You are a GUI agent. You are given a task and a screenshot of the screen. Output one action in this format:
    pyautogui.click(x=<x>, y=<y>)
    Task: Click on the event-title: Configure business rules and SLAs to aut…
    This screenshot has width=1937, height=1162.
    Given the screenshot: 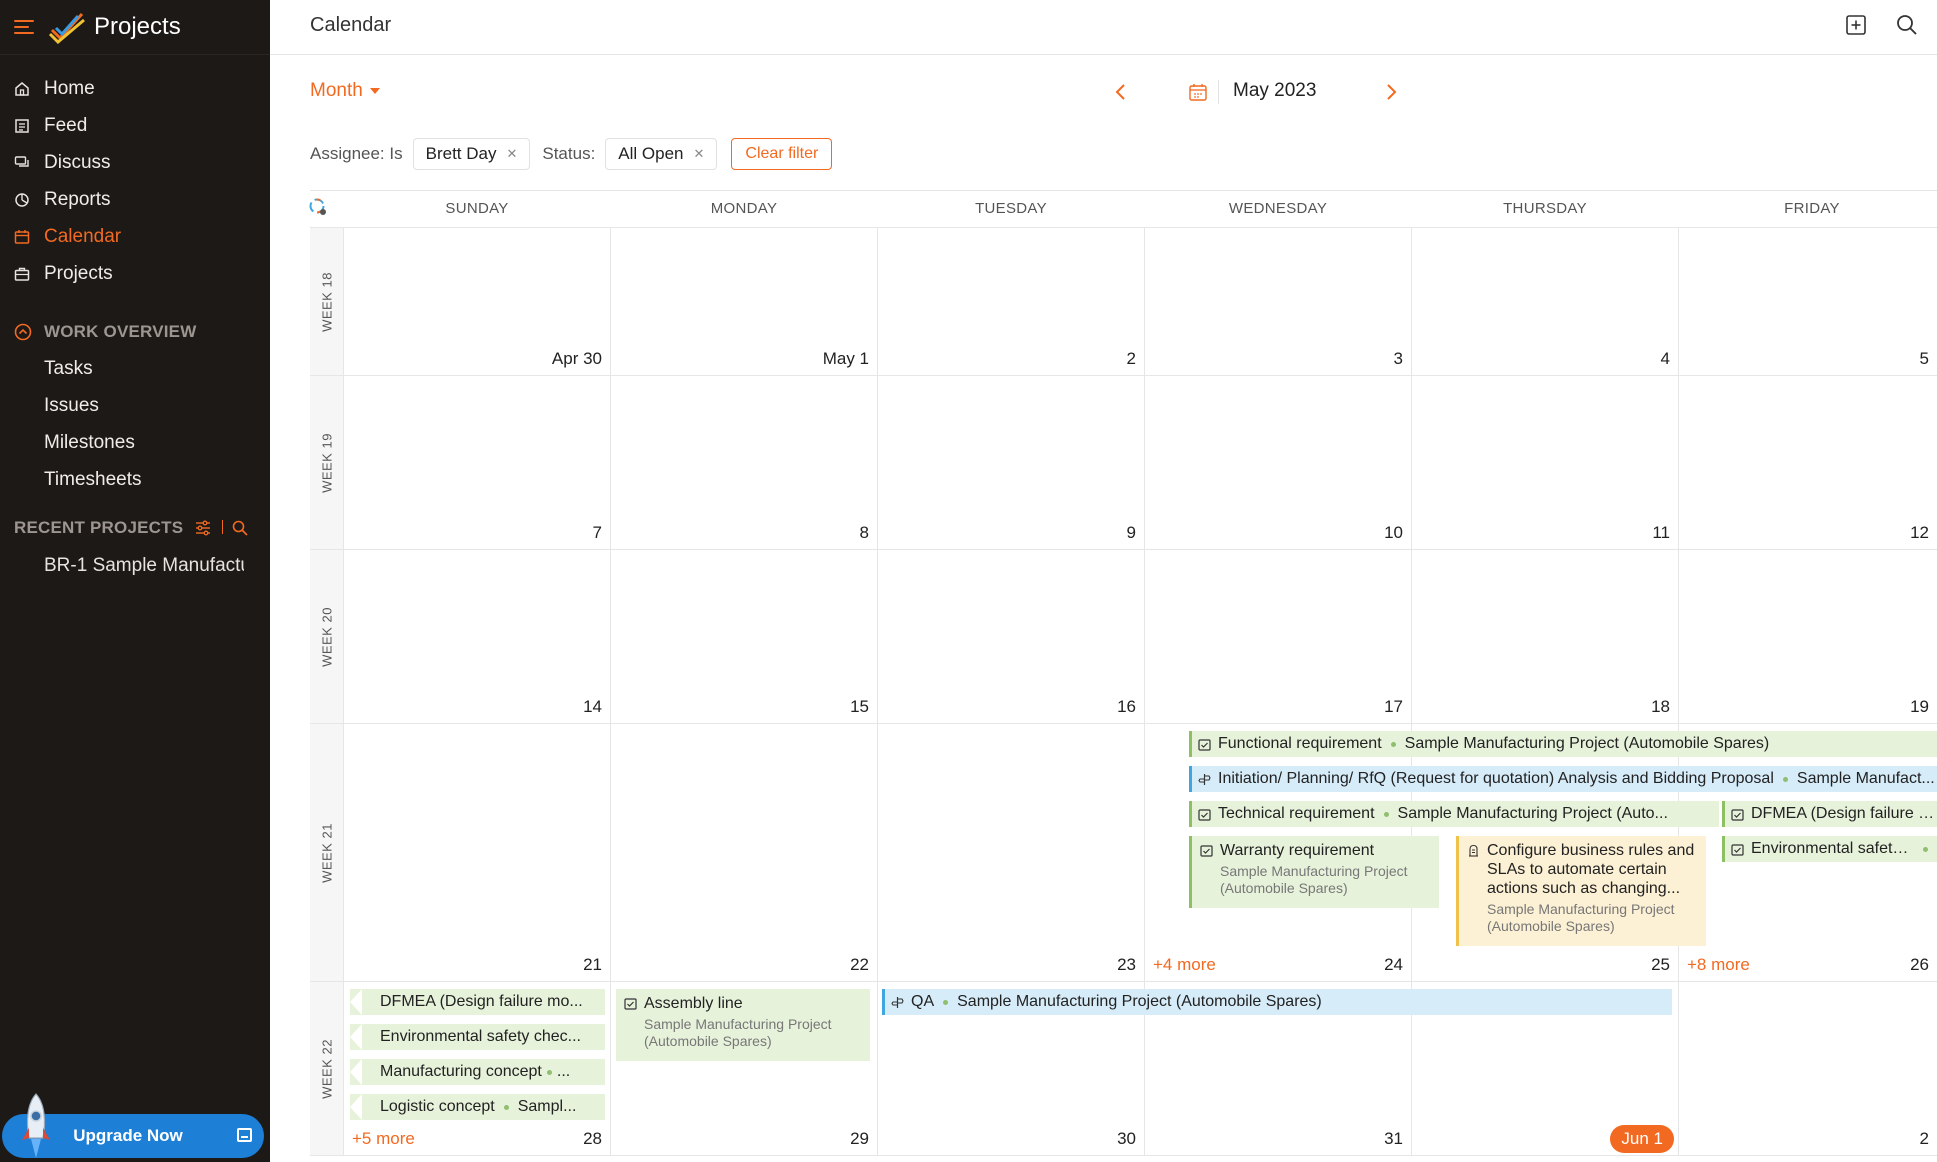 What is the action you would take?
    pyautogui.click(x=1591, y=869)
    